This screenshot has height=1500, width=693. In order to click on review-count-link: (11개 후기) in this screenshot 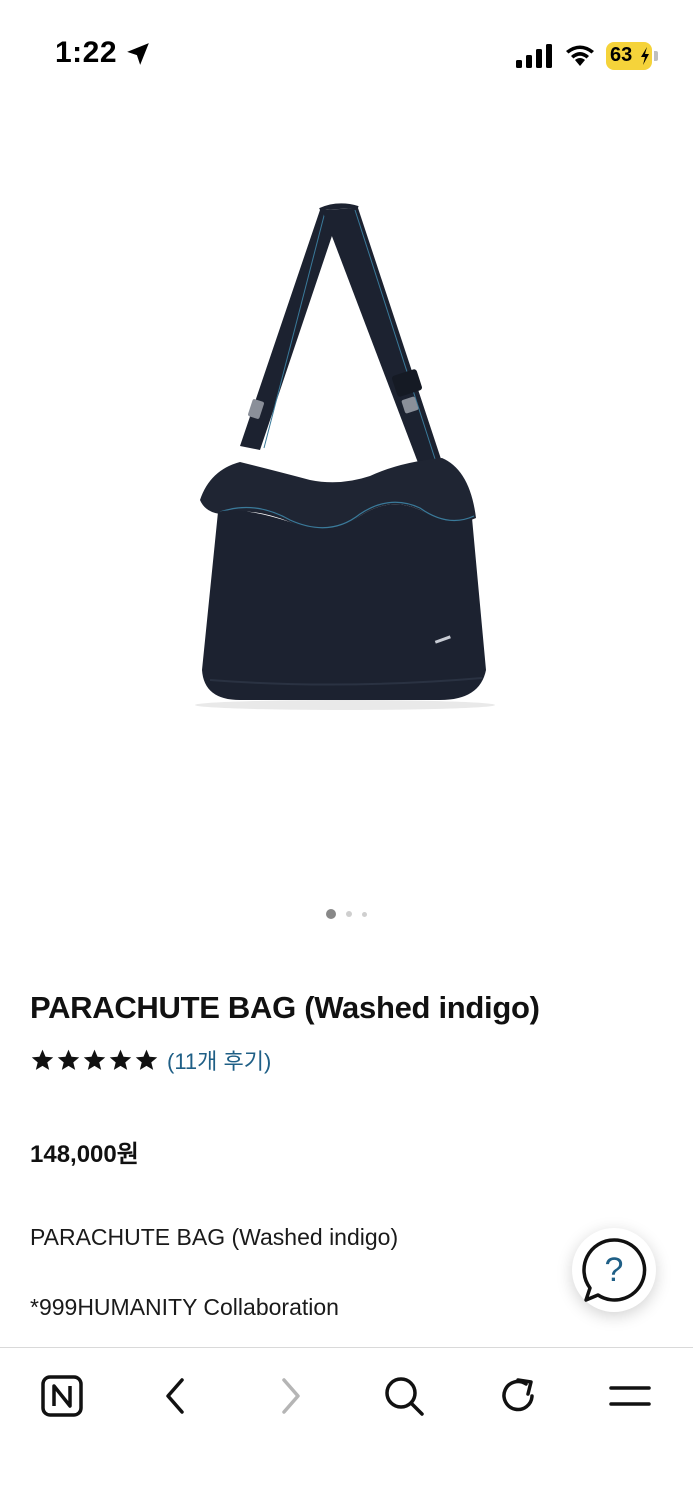, I will do `click(219, 1060)`.